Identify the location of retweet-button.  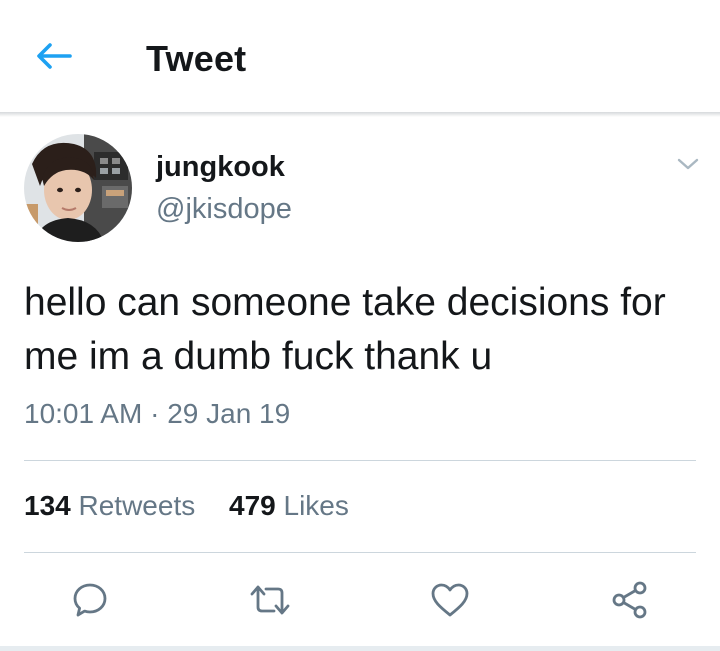
(270, 600).